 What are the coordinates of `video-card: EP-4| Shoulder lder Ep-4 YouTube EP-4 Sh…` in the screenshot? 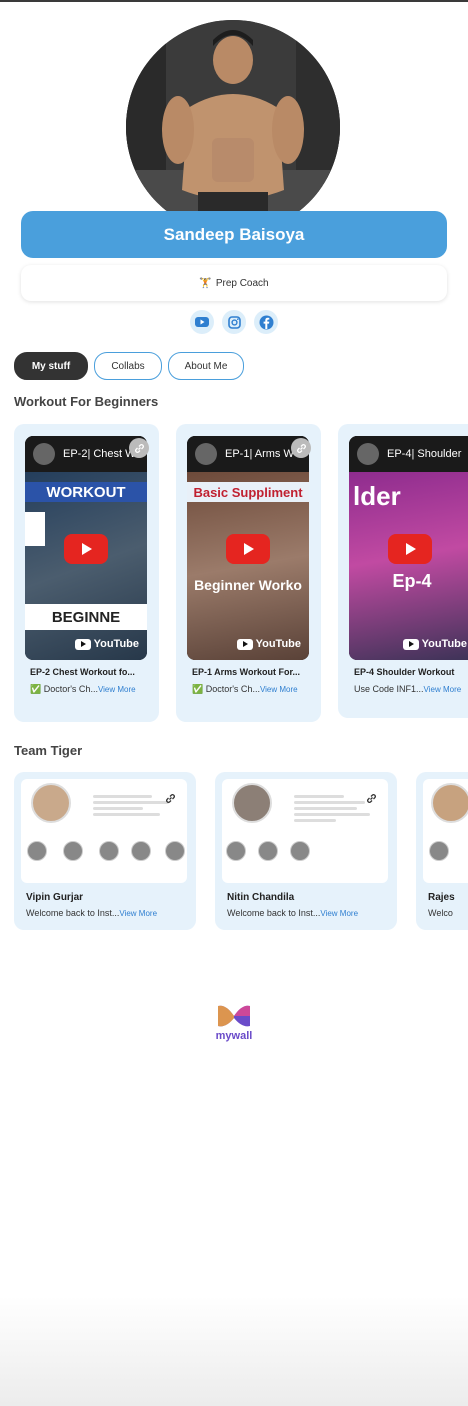 It's located at (403, 571).